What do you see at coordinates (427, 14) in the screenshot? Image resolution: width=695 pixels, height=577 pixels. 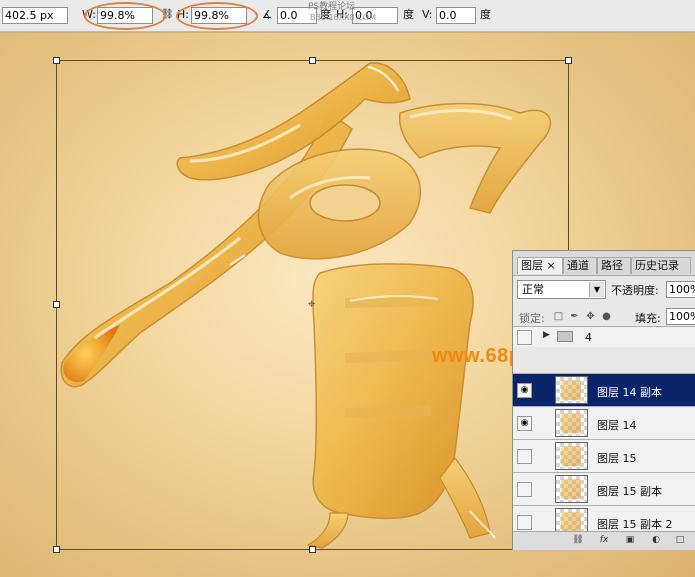 I see `vertical-skew-label: V:` at bounding box center [427, 14].